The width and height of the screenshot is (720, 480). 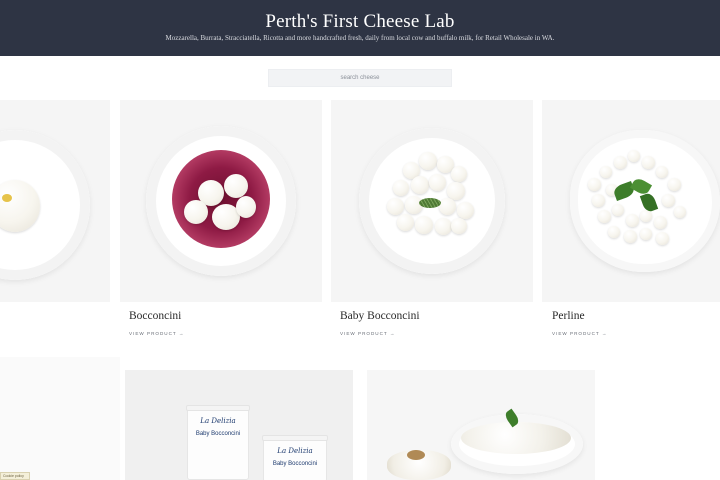 What do you see at coordinates (631, 201) in the screenshot?
I see `product-image-perline` at bounding box center [631, 201].